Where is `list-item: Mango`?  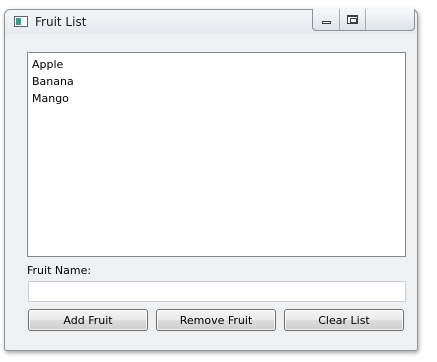
list-item: Mango is located at coordinates (216, 98).